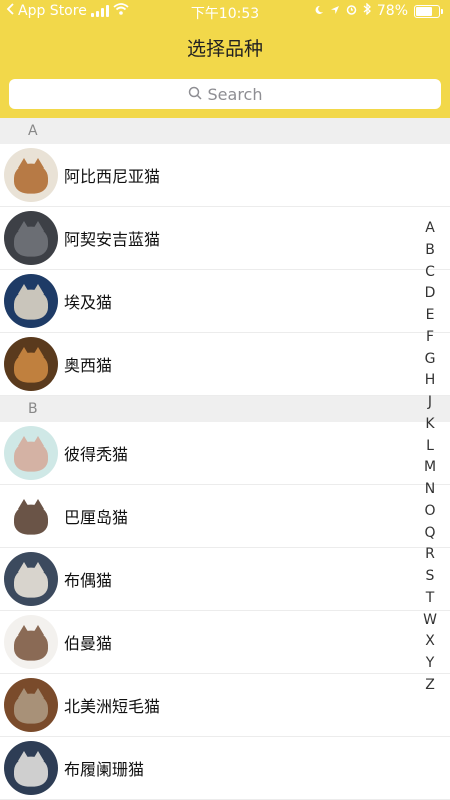 Image resolution: width=450 pixels, height=800 pixels. Describe the element at coordinates (225, 642) in the screenshot. I see `breed-row: 伯曼猫` at that location.